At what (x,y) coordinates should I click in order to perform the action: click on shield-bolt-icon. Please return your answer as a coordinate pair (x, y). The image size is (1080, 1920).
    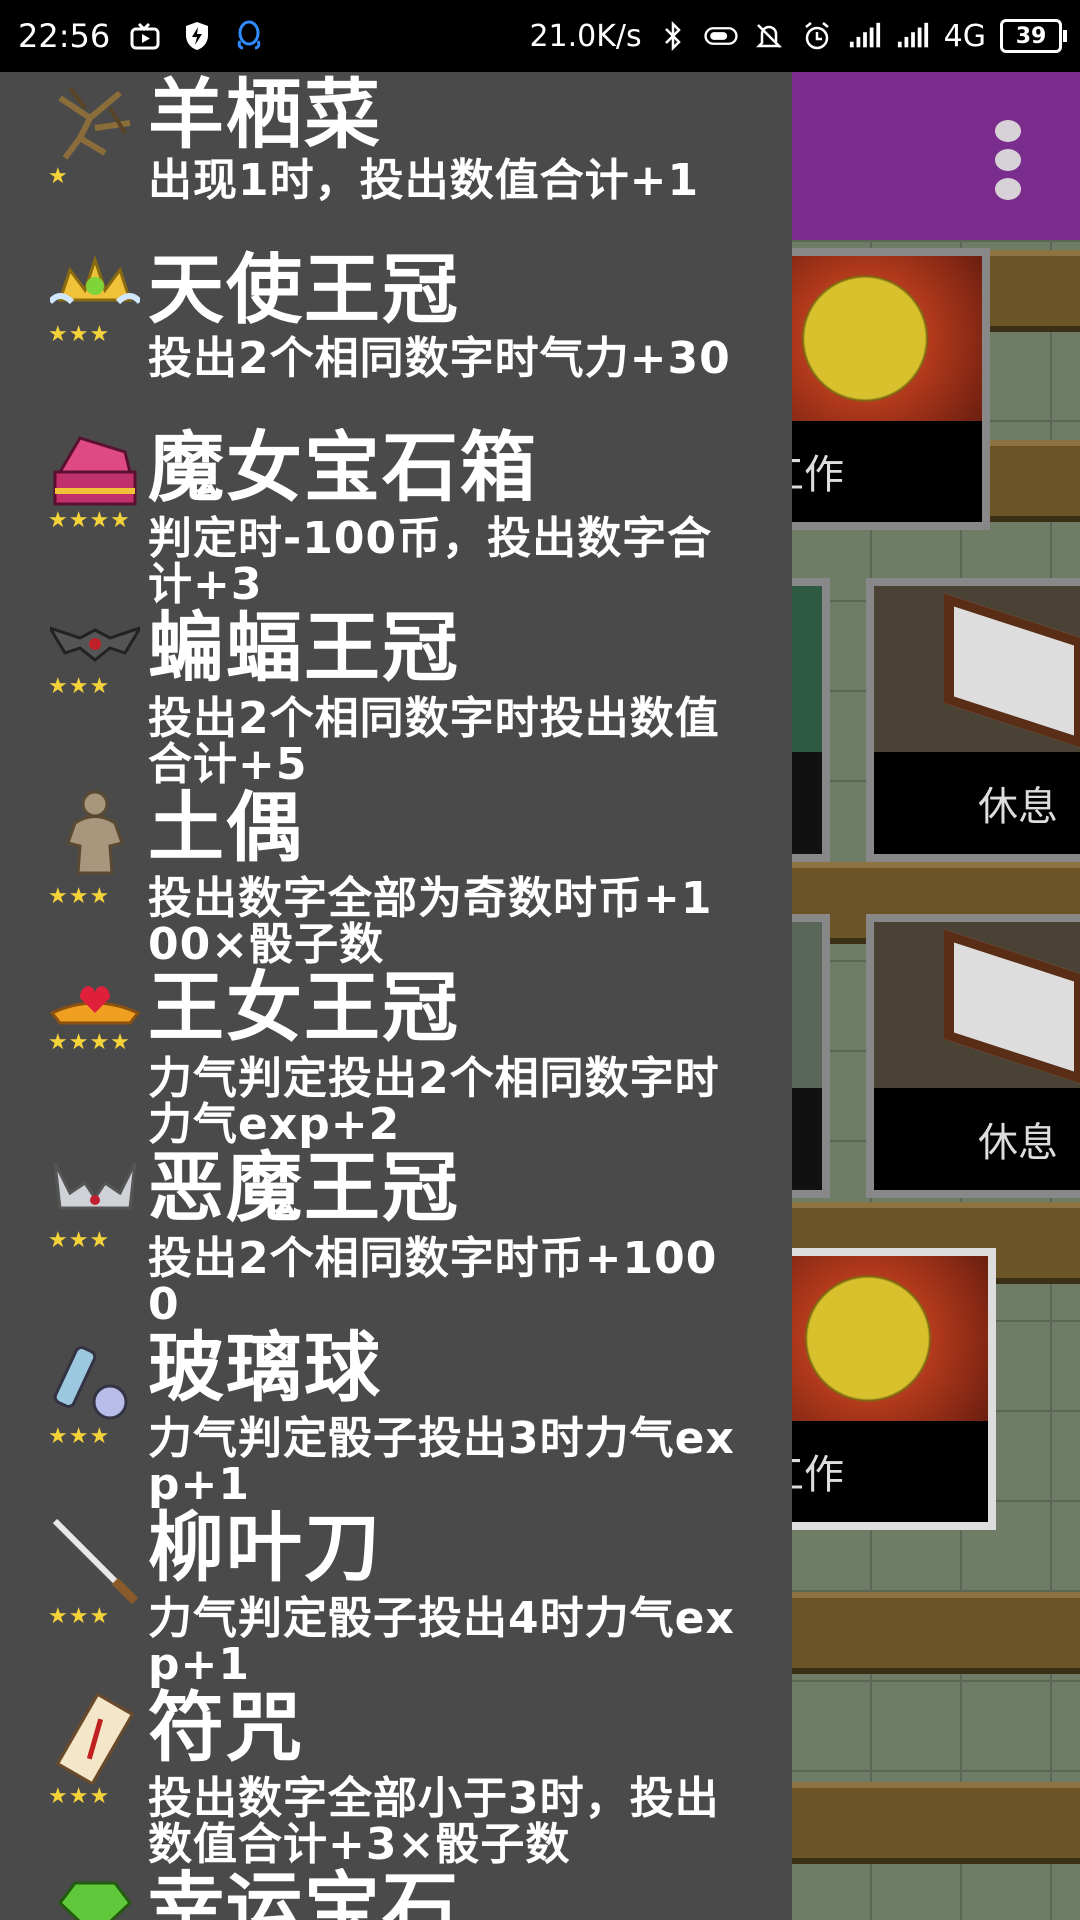
    Looking at the image, I should click on (197, 36).